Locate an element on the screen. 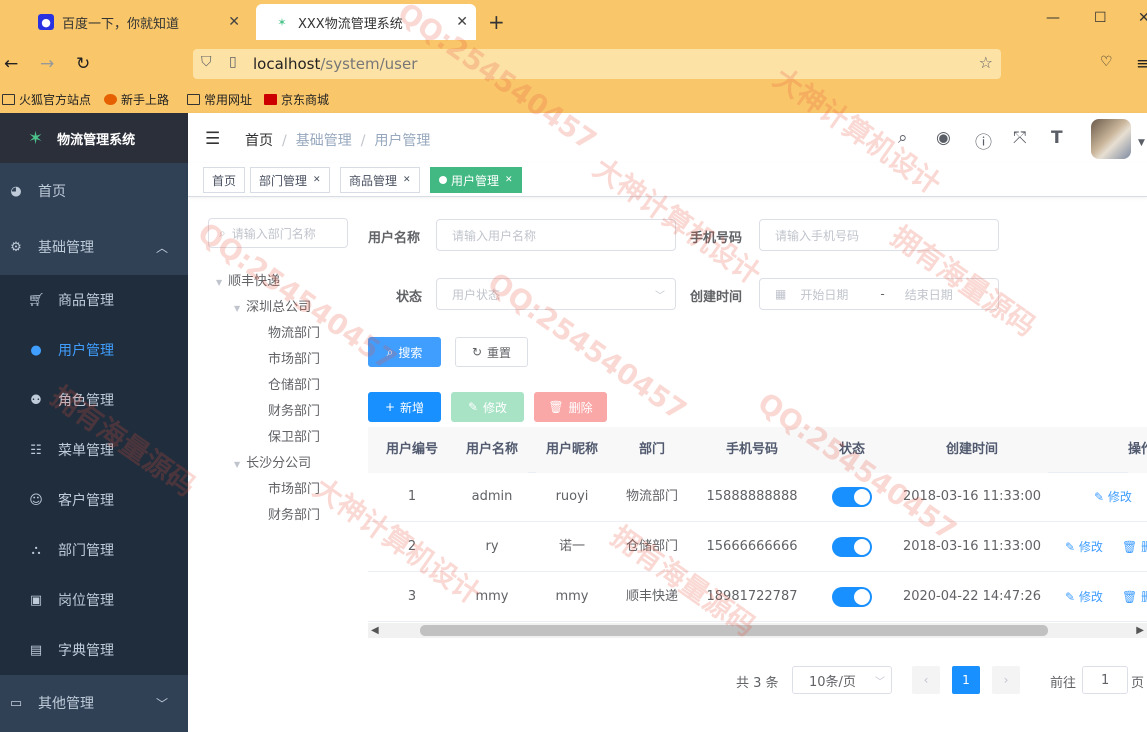 The height and width of the screenshot is (732, 1147). bookmark-item: 京东商城 is located at coordinates (296, 99).